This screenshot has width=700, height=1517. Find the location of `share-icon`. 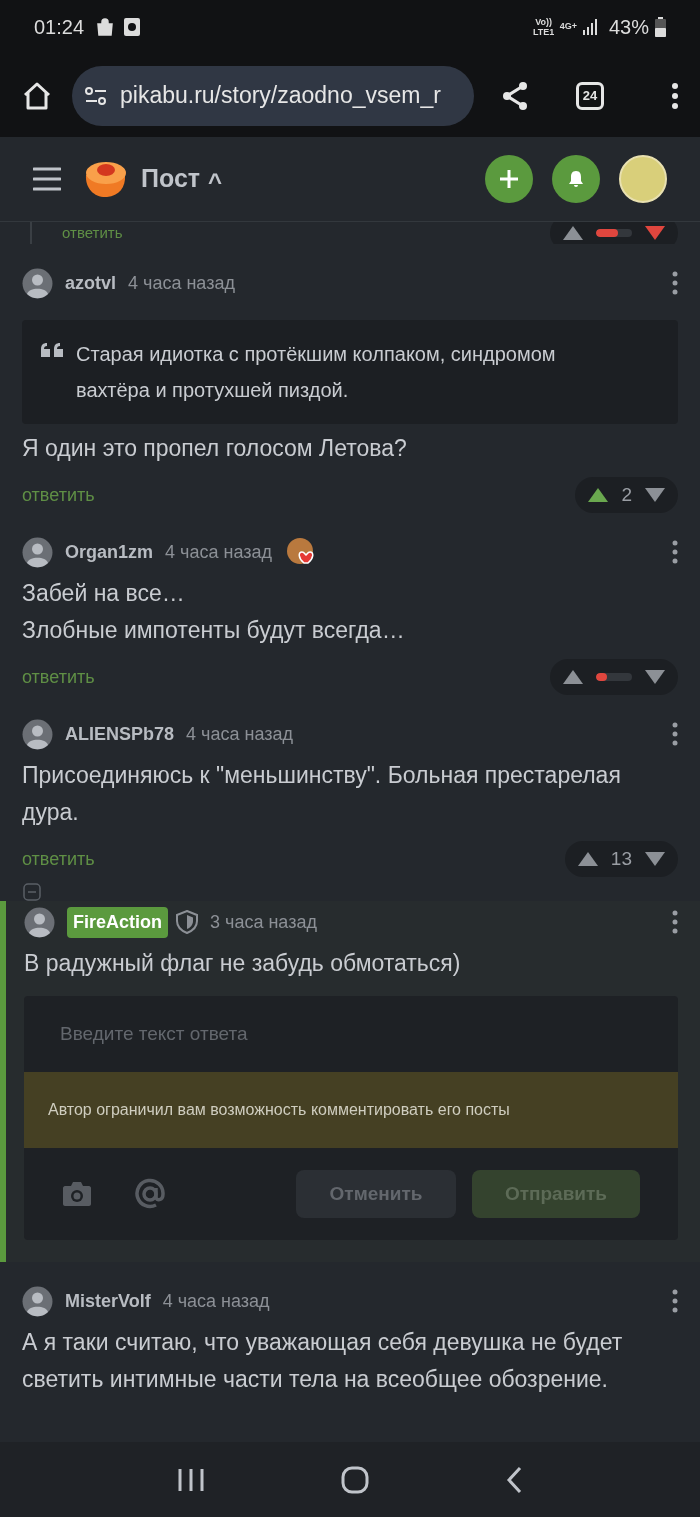

share-icon is located at coordinates (515, 95).